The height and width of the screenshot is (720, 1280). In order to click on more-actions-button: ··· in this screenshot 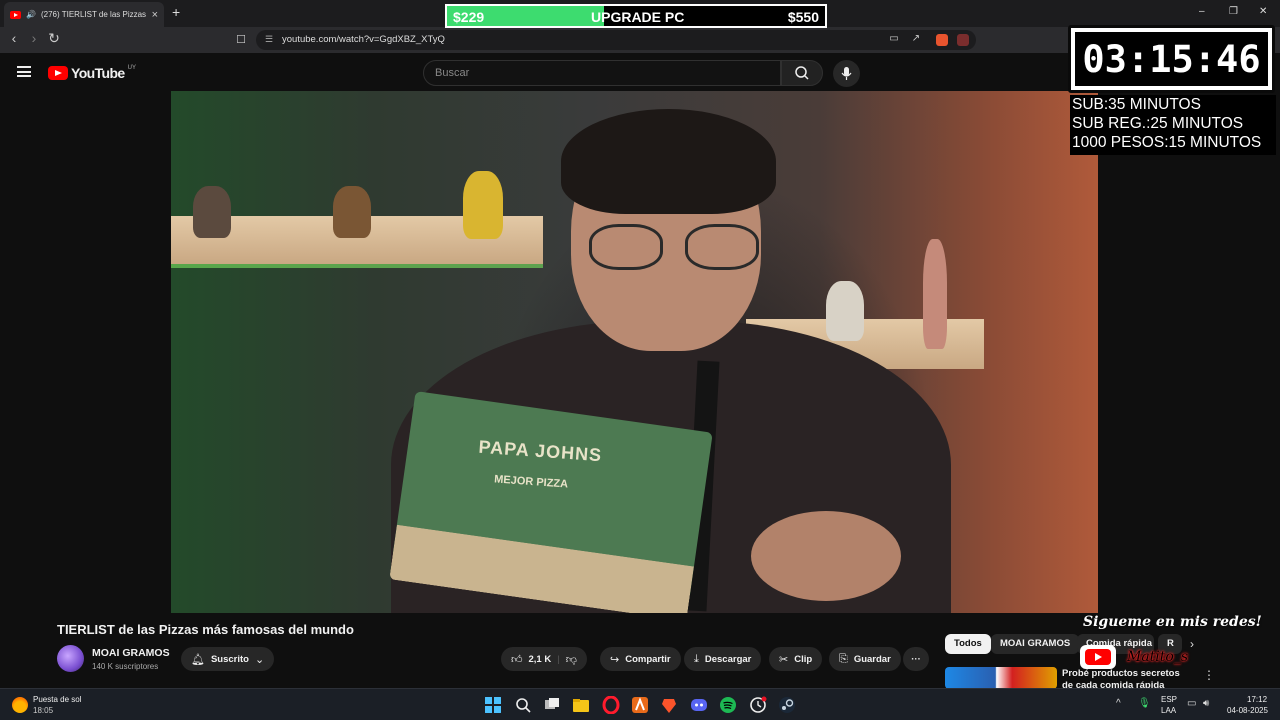, I will do `click(916, 659)`.